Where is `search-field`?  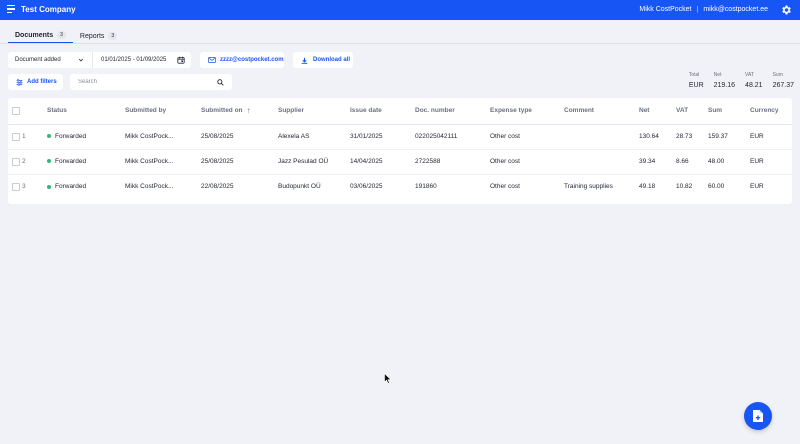
search-field is located at coordinates (151, 82).